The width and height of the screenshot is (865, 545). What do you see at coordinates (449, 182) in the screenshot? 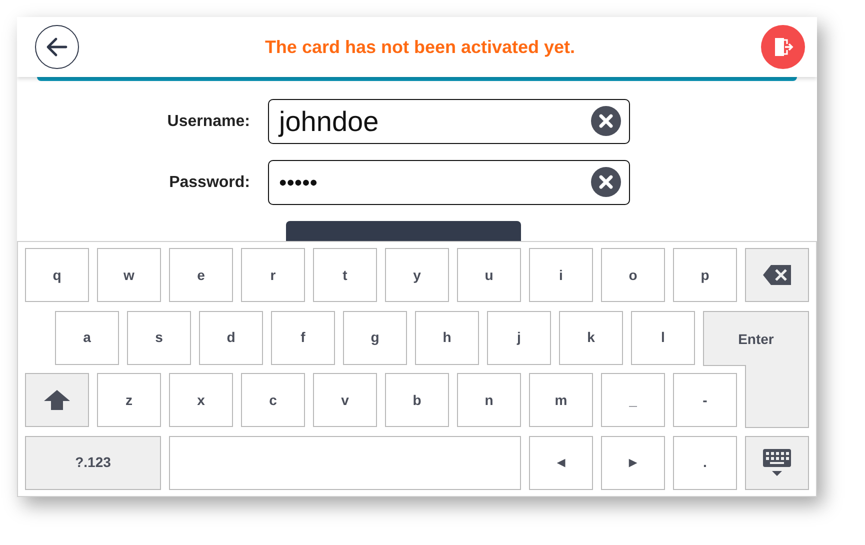
I see `password-field: •••••` at bounding box center [449, 182].